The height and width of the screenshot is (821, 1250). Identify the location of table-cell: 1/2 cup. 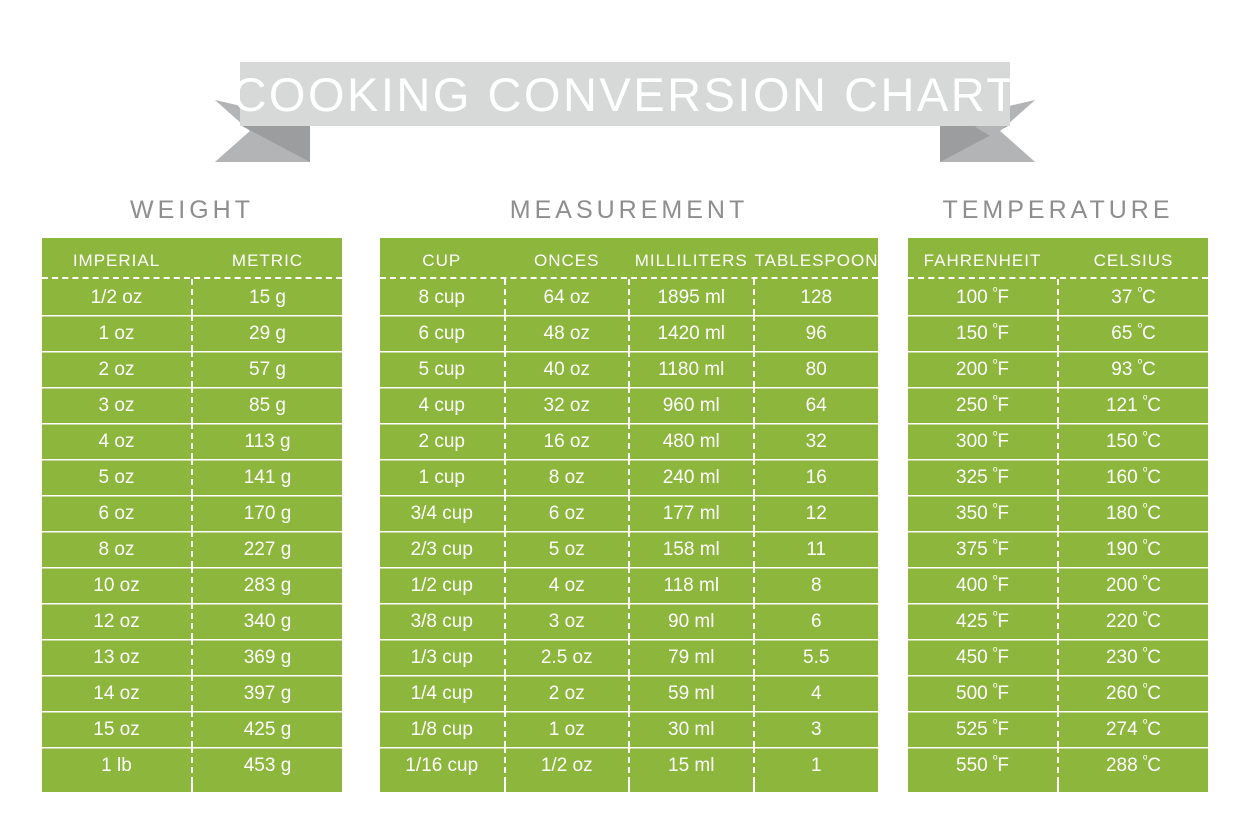
(443, 585).